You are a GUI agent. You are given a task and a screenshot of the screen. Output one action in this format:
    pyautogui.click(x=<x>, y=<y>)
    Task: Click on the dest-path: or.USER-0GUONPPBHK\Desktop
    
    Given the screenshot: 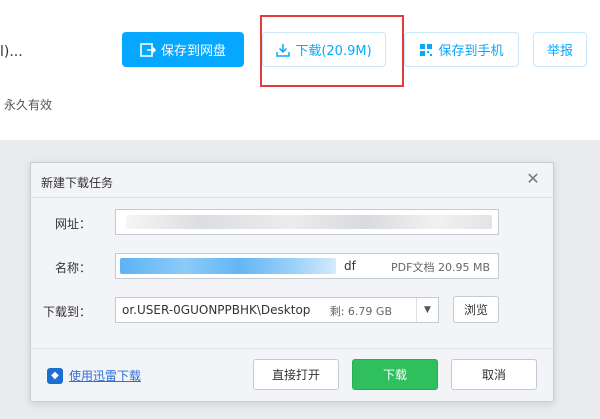 What is the action you would take?
    pyautogui.click(x=216, y=310)
    